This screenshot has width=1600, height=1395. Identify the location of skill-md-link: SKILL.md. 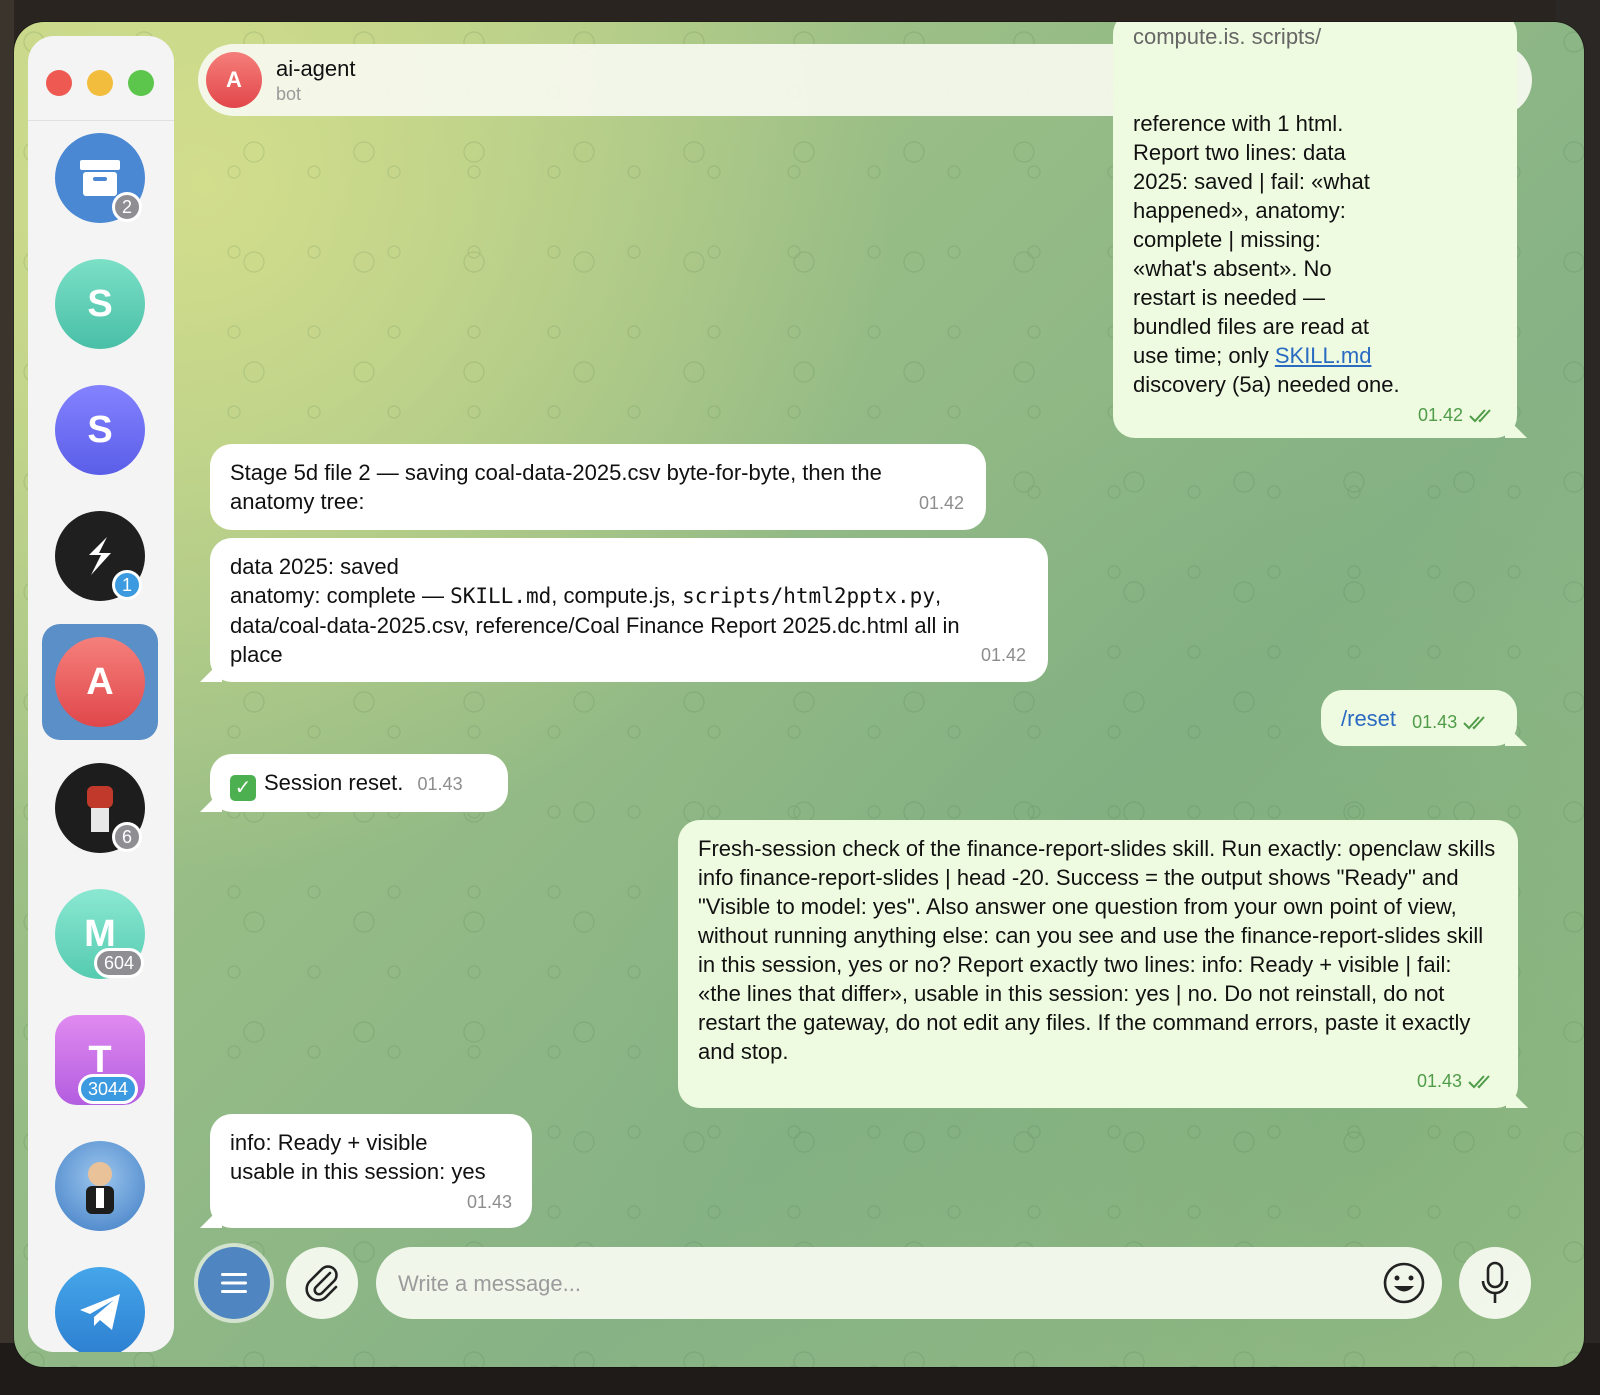
(1323, 355).